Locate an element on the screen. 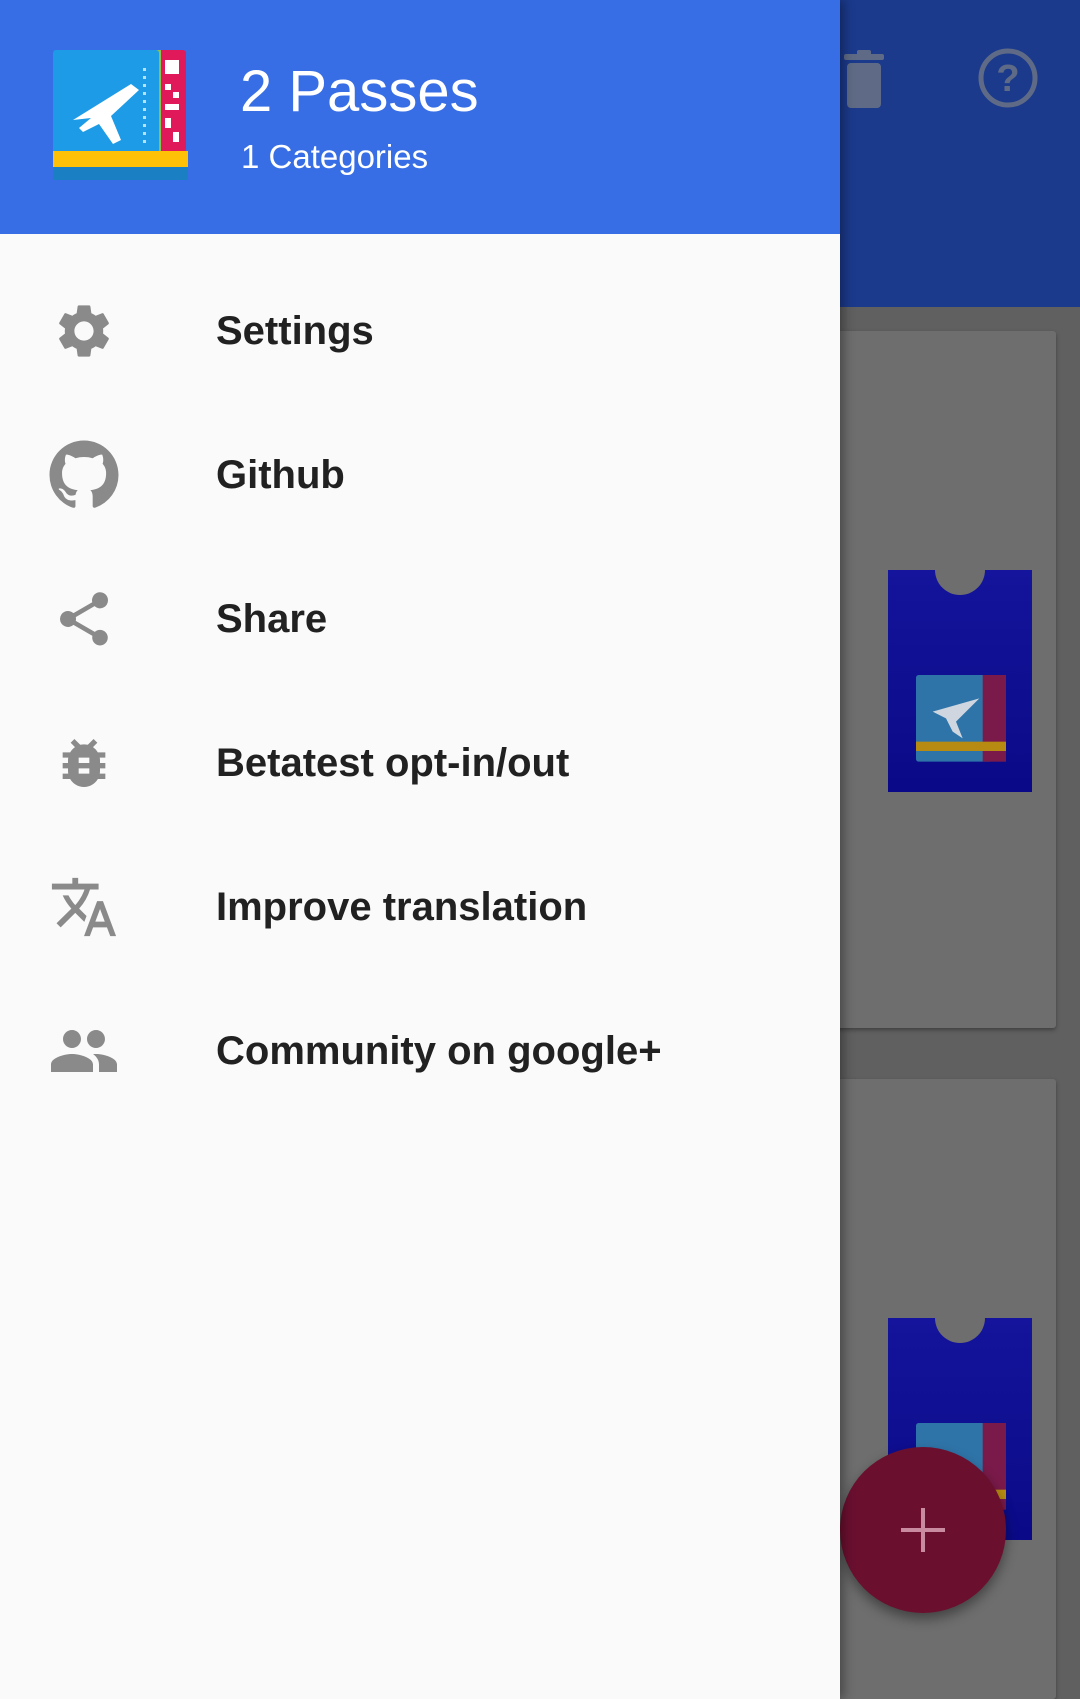 The height and width of the screenshot is (1699, 1080). menu-label: Betatest opt-in/out is located at coordinates (393, 763).